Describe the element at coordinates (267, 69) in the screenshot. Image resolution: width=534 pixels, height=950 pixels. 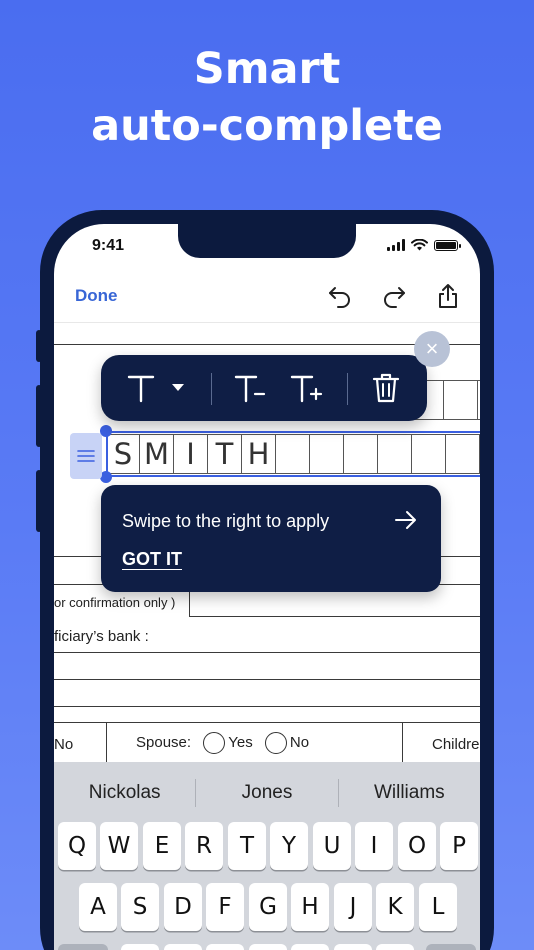
I see `headline-line-1: Smart` at that location.